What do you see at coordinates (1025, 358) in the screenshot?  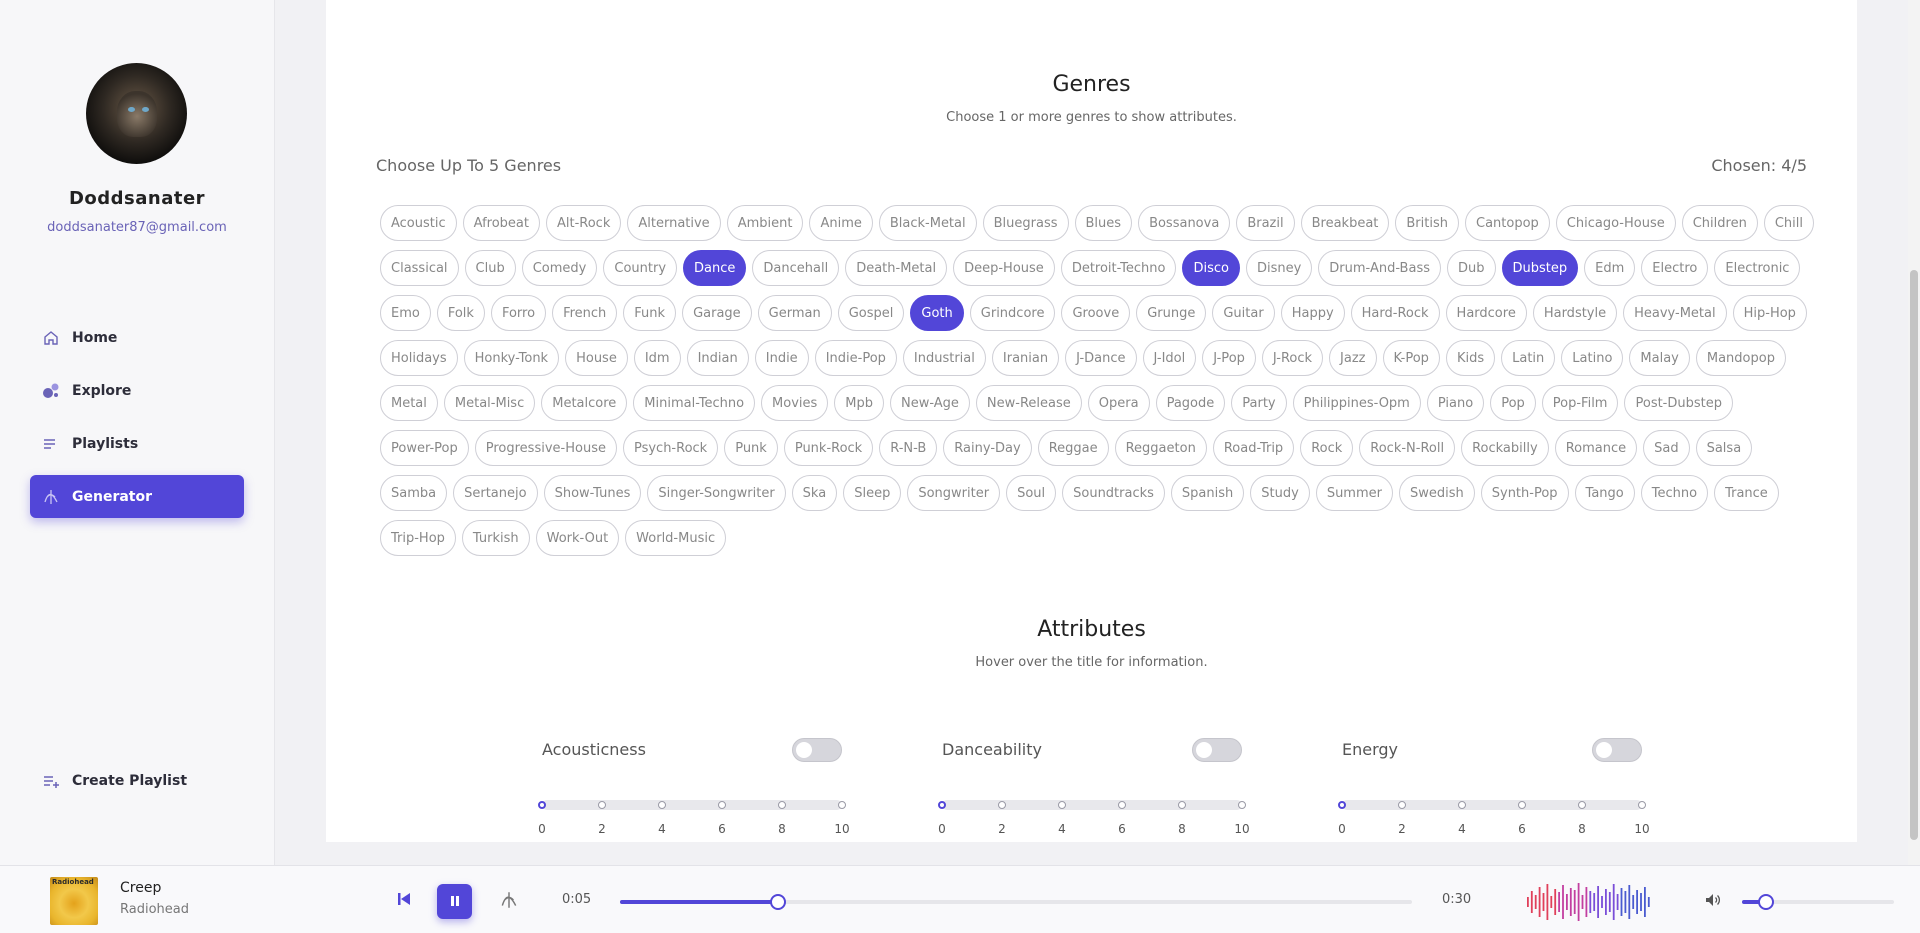 I see `genre-chip: Iranian` at bounding box center [1025, 358].